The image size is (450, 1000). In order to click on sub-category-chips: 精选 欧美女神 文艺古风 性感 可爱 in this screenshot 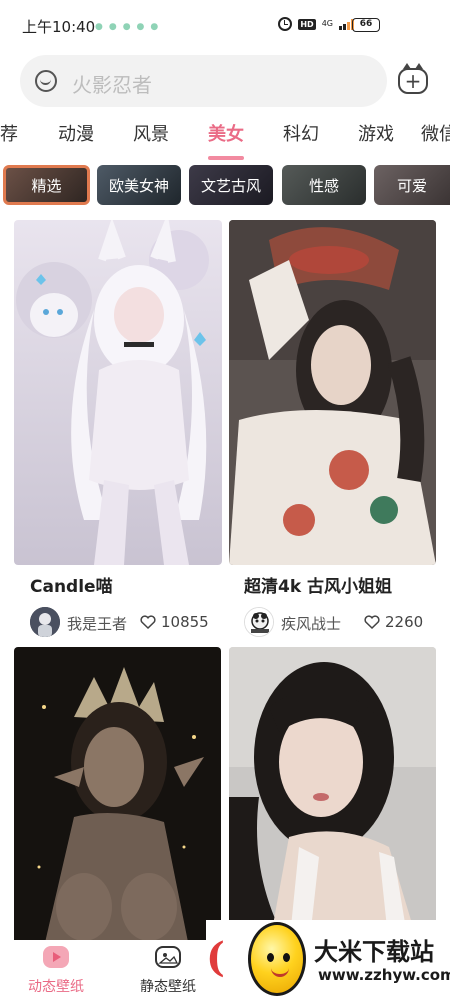, I will do `click(225, 186)`.